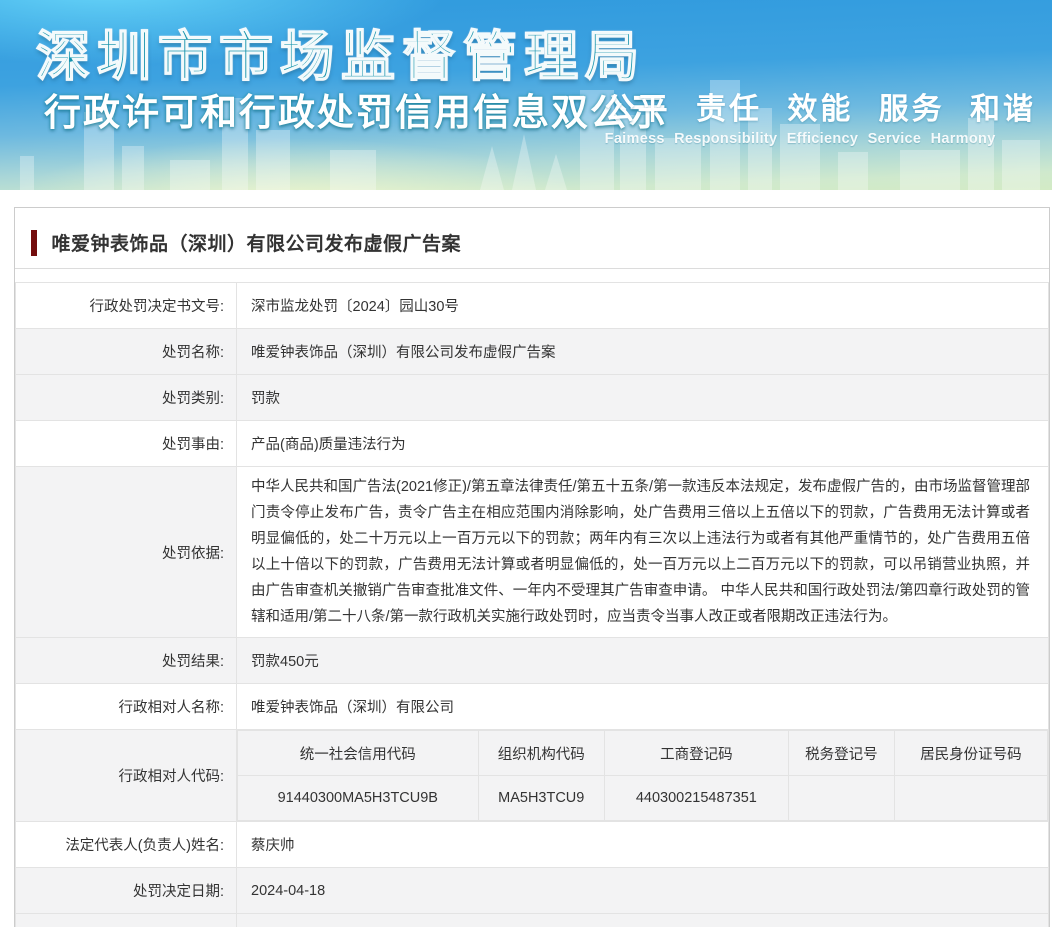  Describe the element at coordinates (642, 660) in the screenshot. I see `field-value: 罚款450元` at that location.